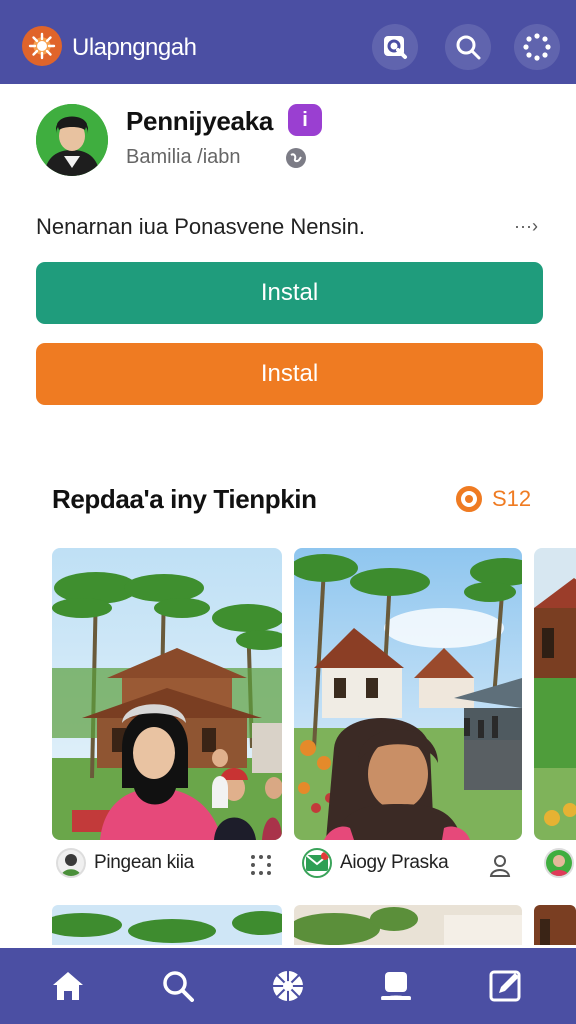 This screenshot has width=576, height=1024. I want to click on nav-compose, so click(506, 986).